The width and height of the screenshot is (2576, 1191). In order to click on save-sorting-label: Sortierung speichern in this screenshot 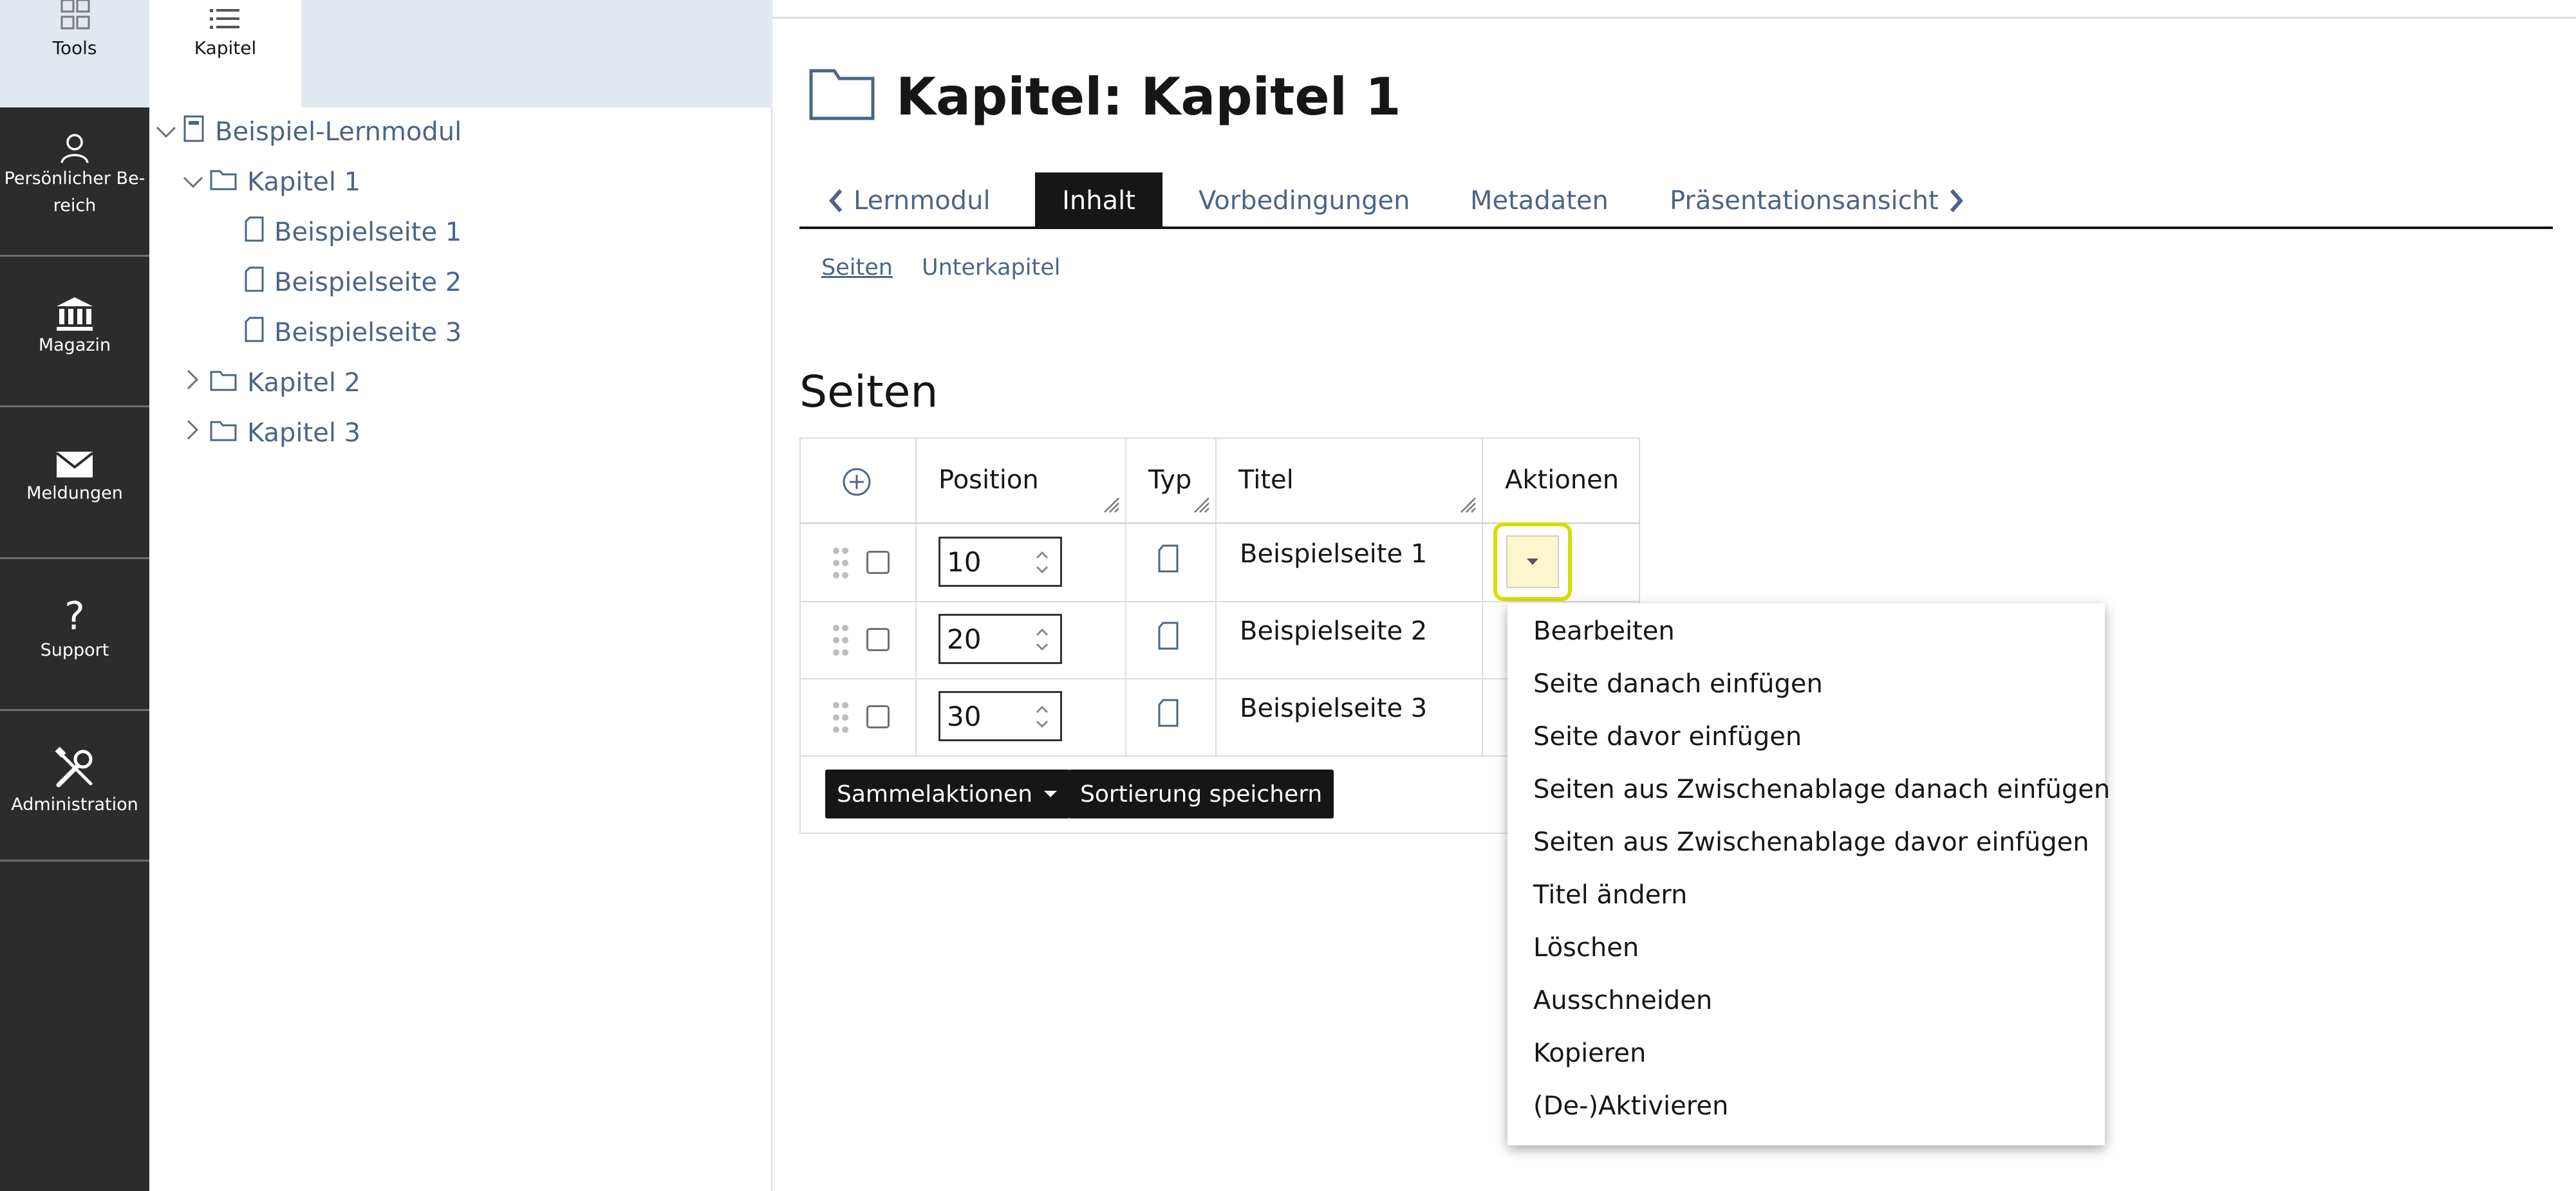, I will do `click(1201, 794)`.